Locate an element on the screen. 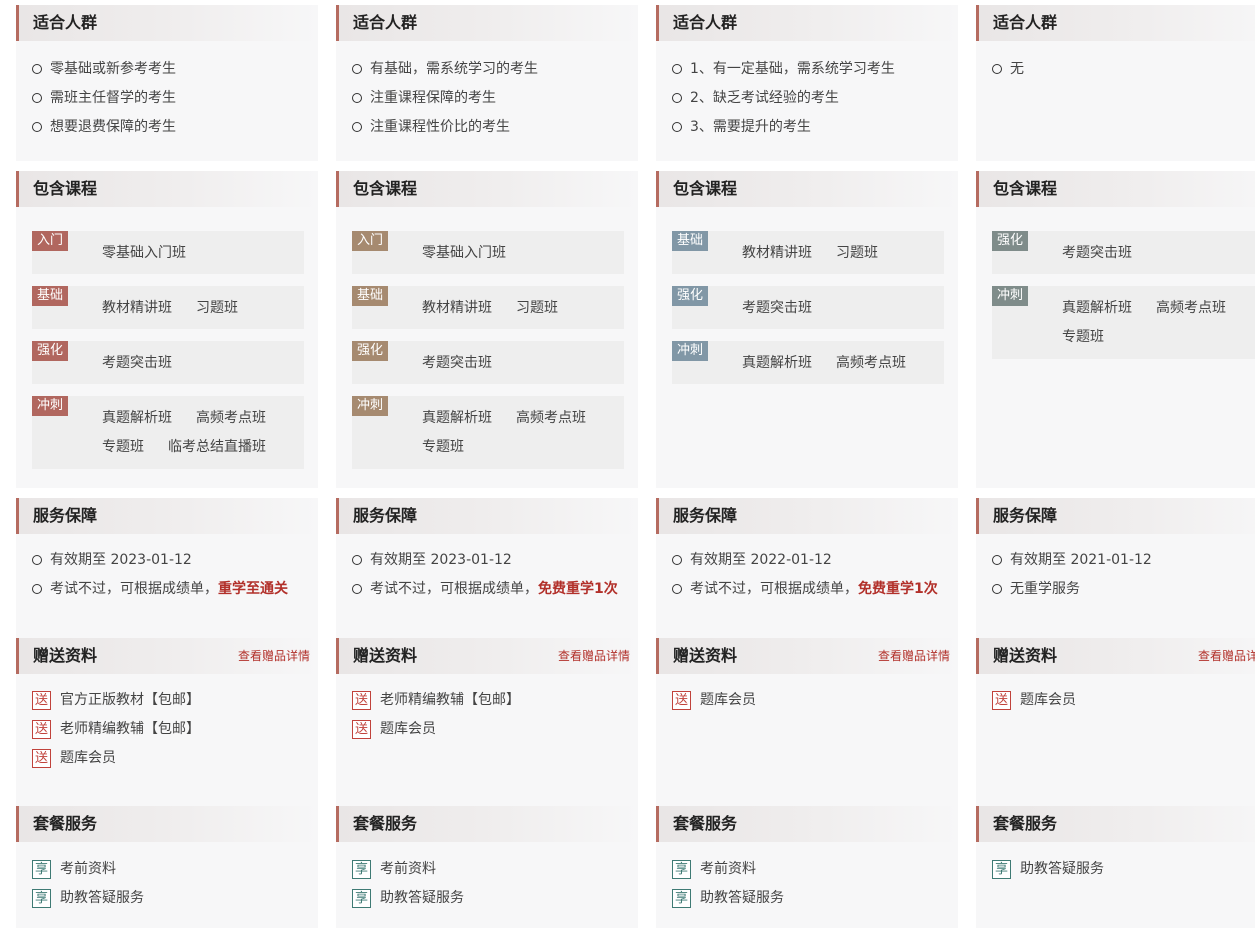 This screenshot has width=1255, height=932. package-text: 助教答疑服务 is located at coordinates (1062, 869).